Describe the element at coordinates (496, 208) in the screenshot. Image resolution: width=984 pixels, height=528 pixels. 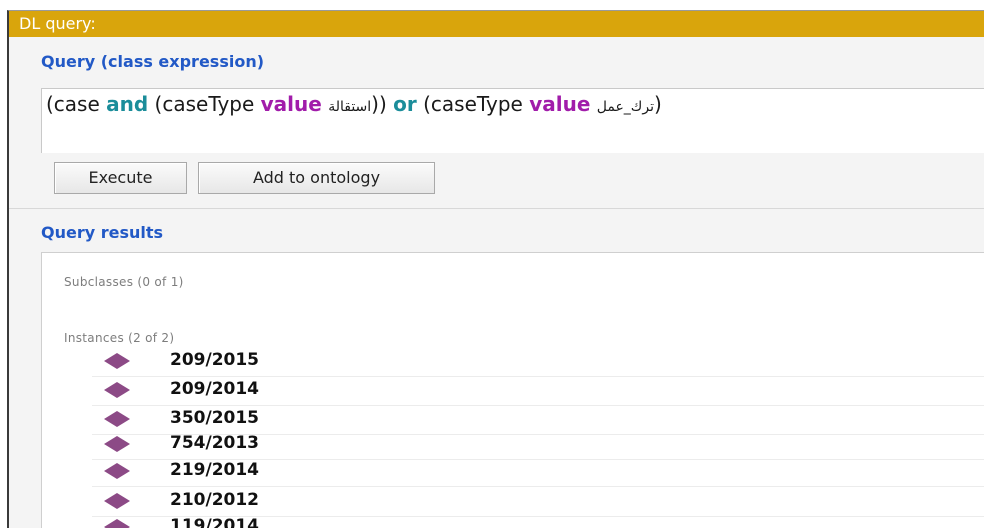
I see `section-divider` at that location.